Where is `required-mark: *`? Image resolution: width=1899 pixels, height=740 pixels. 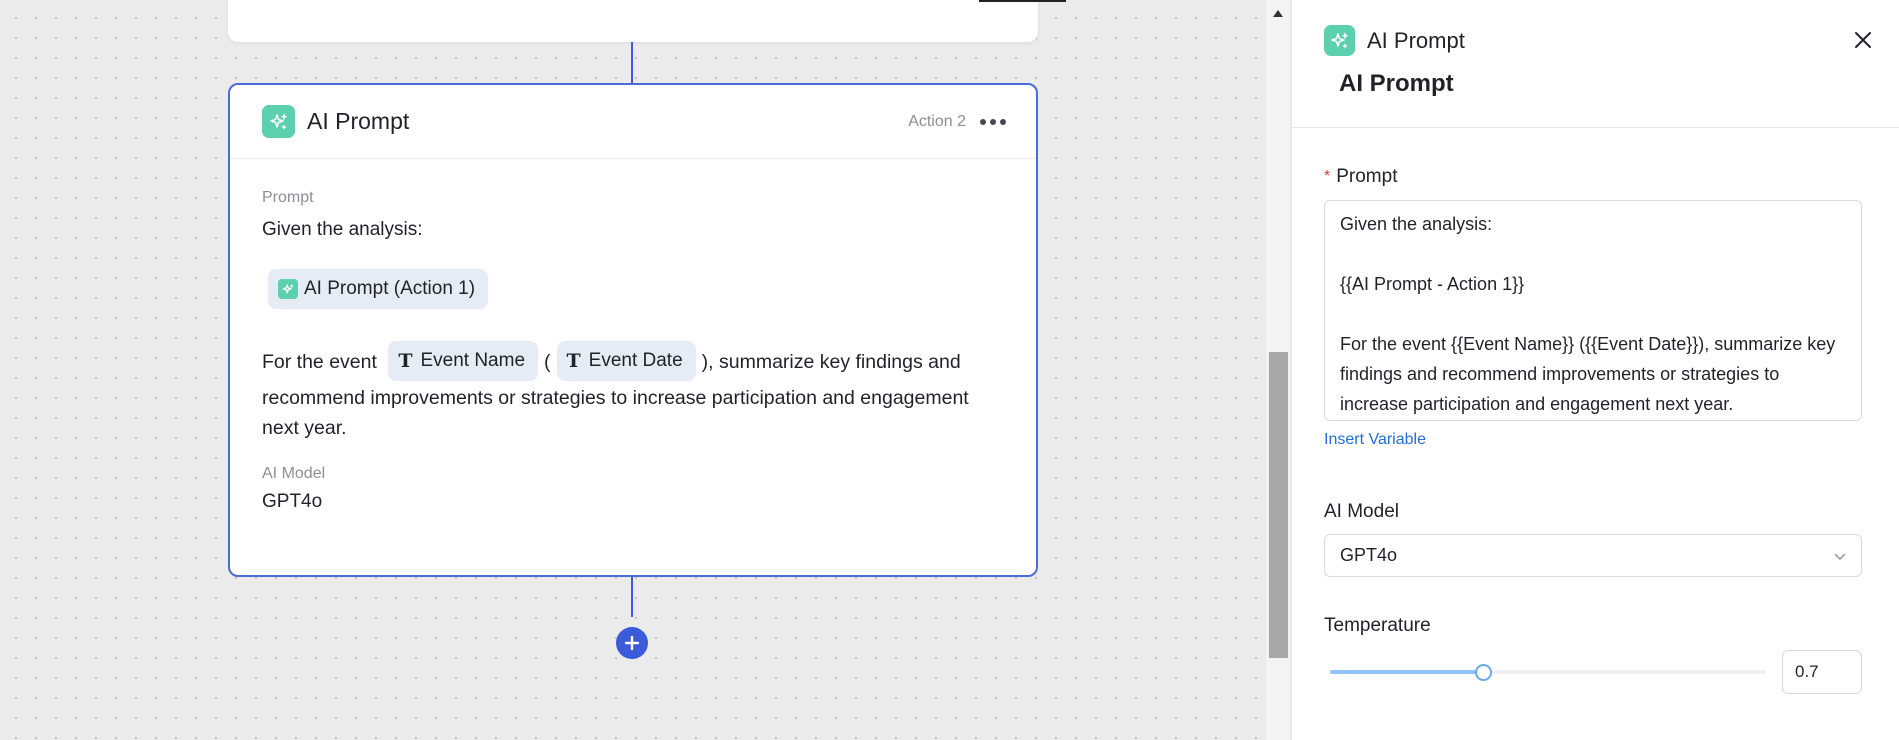
required-mark: * is located at coordinates (1327, 176).